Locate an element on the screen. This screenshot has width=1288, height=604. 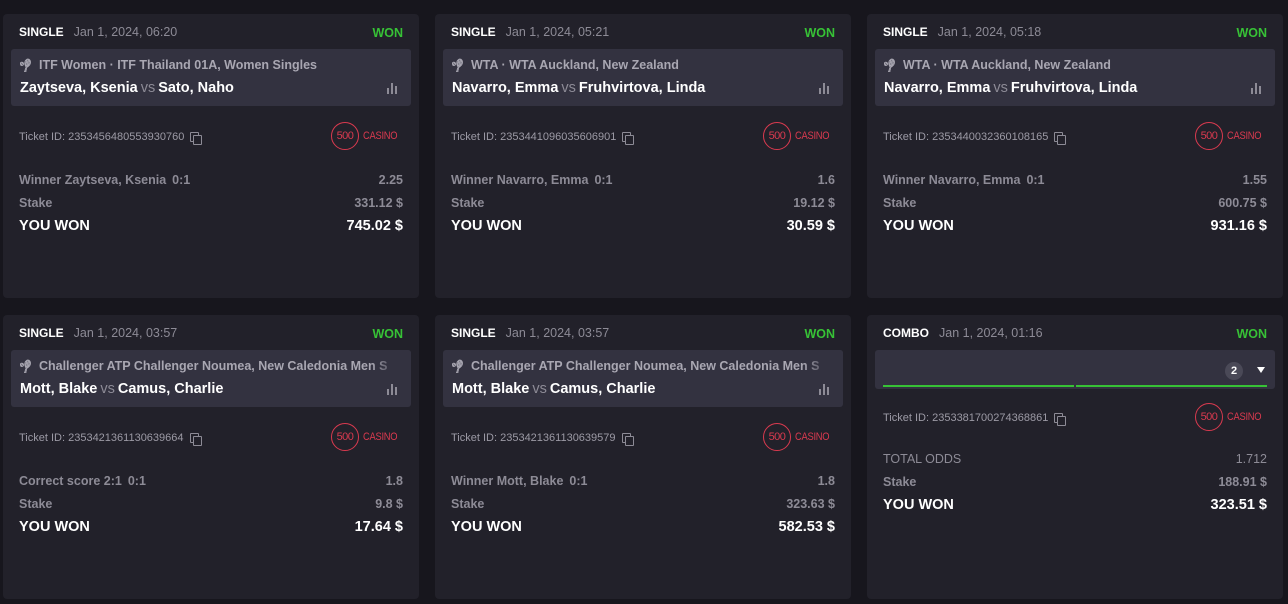
payout-line: YOU WON 323.51 $ is located at coordinates (1075, 505).